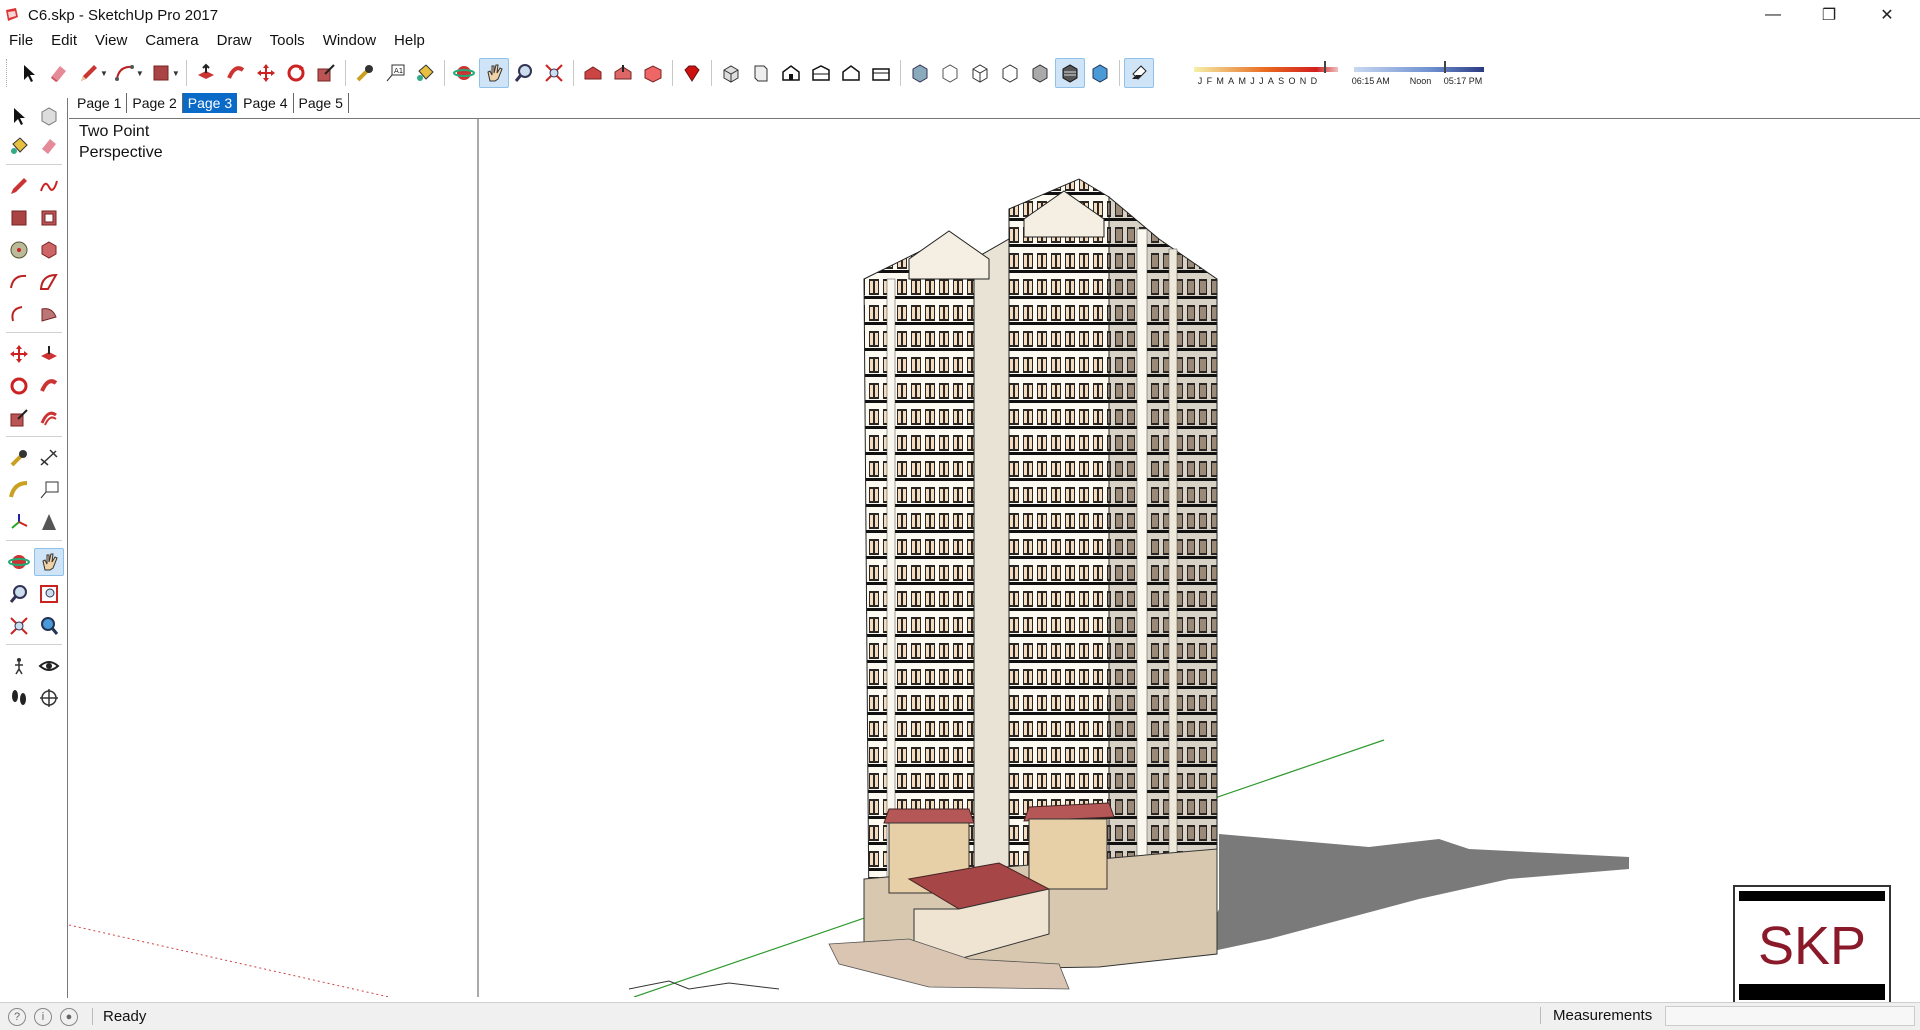  Describe the element at coordinates (296, 73) in the screenshot. I see `rotate-tool-button` at that location.